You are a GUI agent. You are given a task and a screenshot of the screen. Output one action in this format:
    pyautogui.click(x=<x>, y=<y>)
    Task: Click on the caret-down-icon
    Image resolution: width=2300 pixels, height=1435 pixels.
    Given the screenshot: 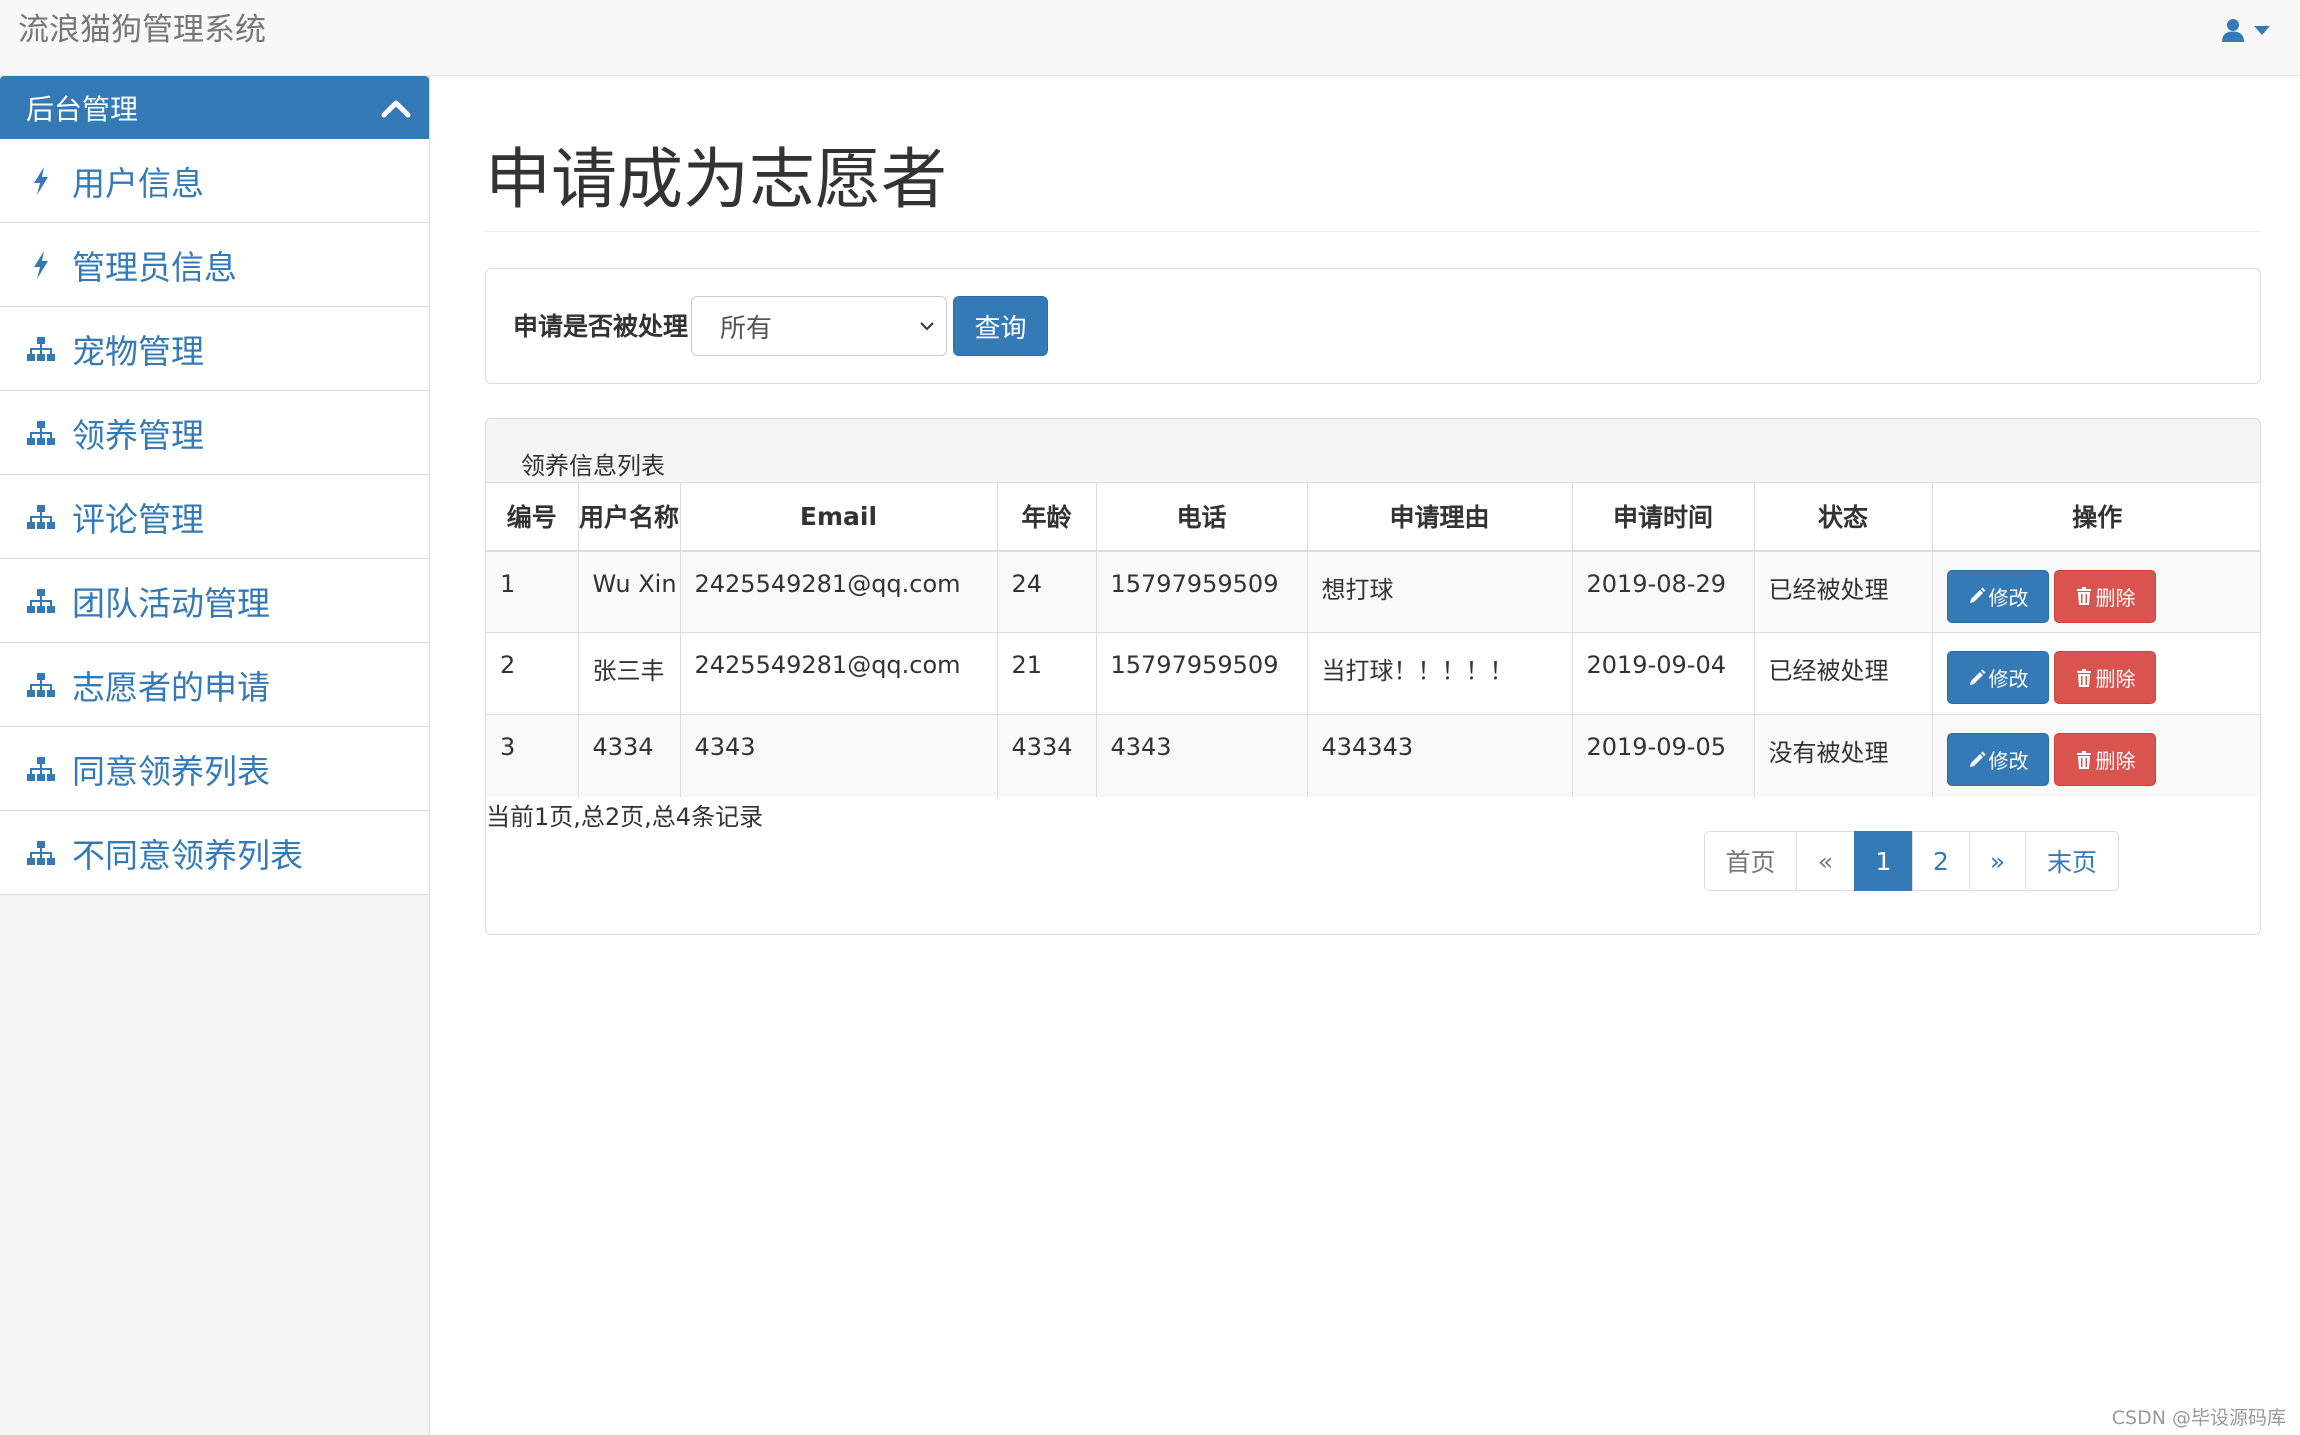 What is the action you would take?
    pyautogui.click(x=2262, y=30)
    